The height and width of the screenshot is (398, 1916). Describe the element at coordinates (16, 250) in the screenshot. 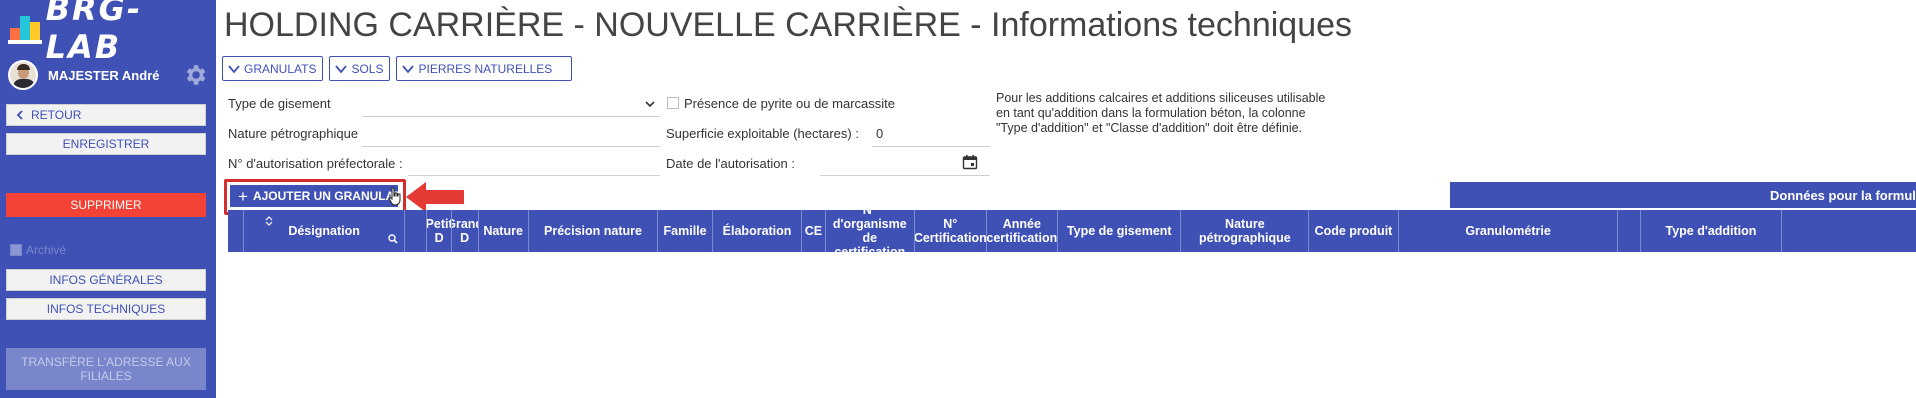

I see `checkbox-icon` at that location.